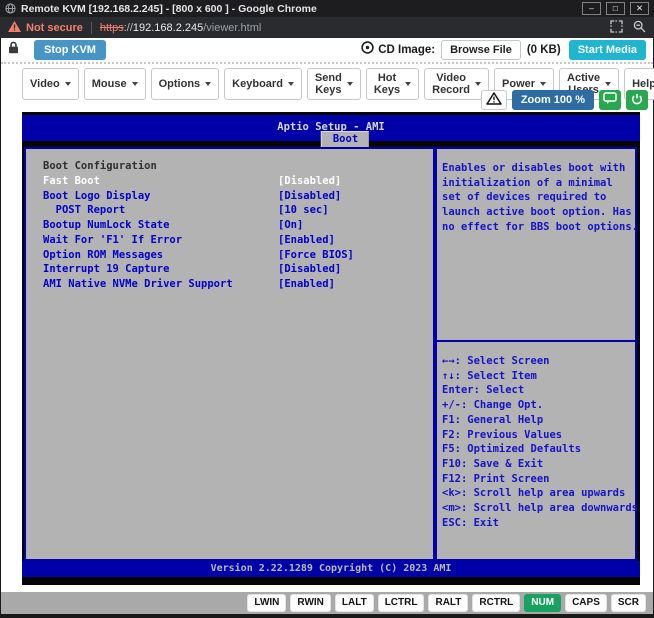 The width and height of the screenshot is (654, 618). I want to click on menu-send-keys: Send Keys, so click(333, 84).